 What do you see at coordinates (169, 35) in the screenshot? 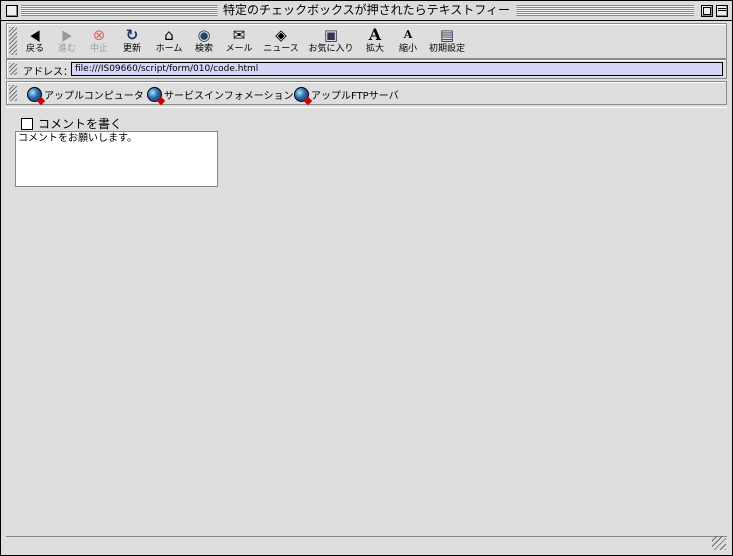
I see `home-icon: ⌂` at bounding box center [169, 35].